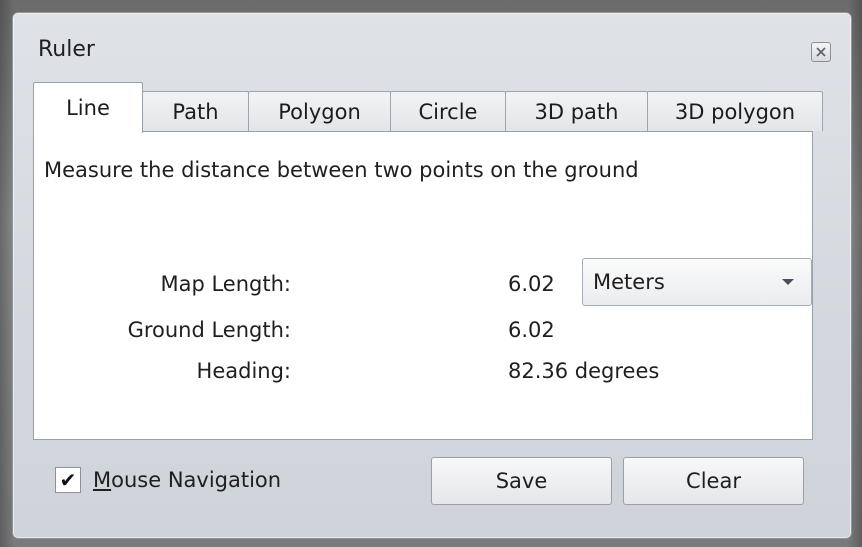 Image resolution: width=862 pixels, height=547 pixels. Describe the element at coordinates (319, 111) in the screenshot. I see `tab-polygon: Polygon` at that location.